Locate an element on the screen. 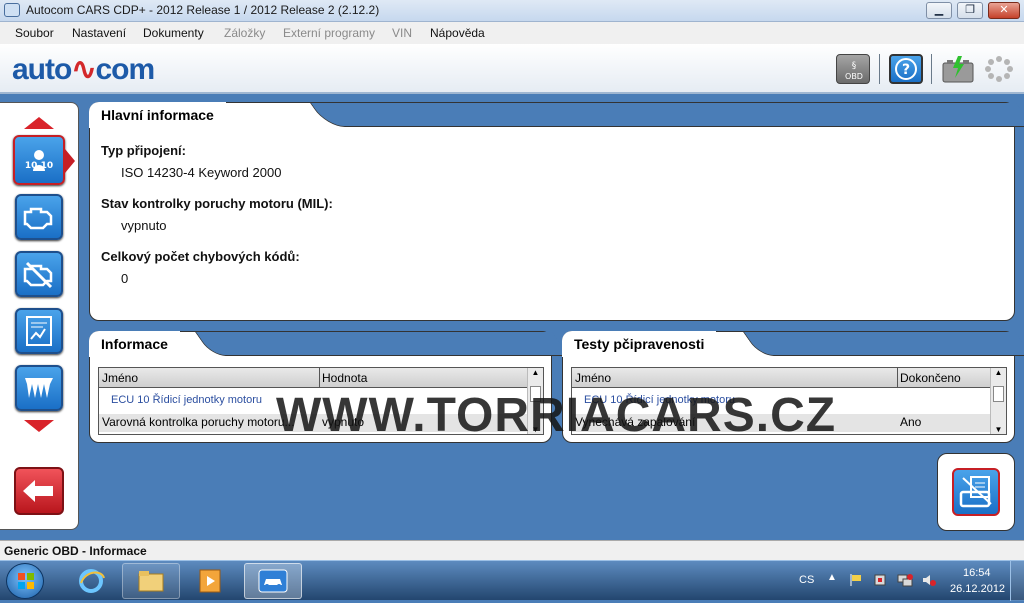 This screenshot has height=603, width=1024. app-car-icon is located at coordinates (12, 10).